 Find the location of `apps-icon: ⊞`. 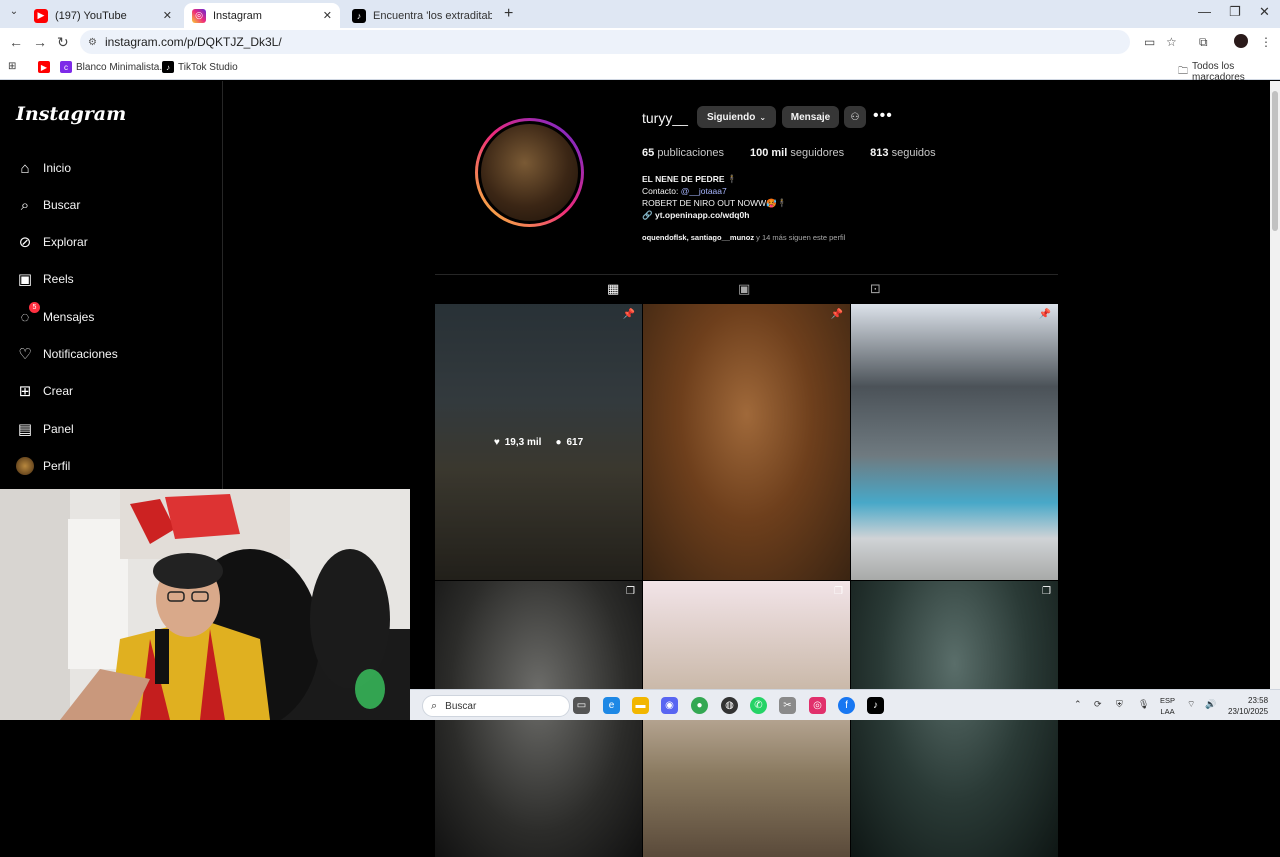

apps-icon: ⊞ is located at coordinates (12, 66).